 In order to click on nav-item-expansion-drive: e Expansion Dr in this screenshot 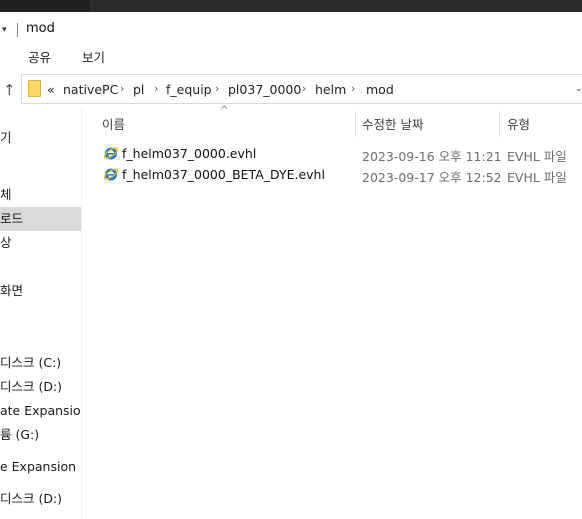, I will do `click(40, 467)`.